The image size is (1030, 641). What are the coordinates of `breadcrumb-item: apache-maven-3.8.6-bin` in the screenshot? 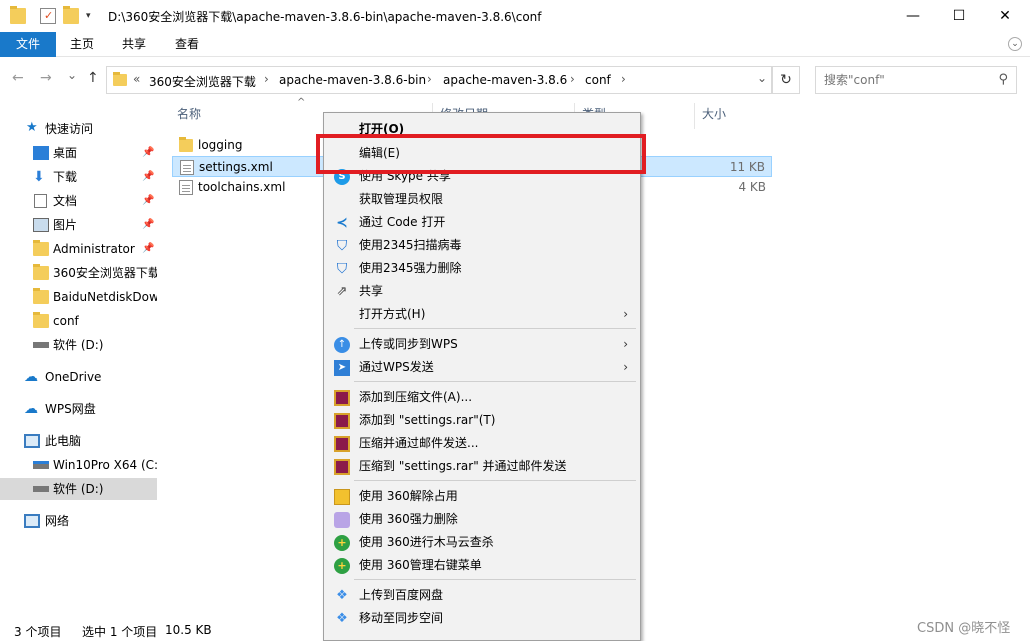 It's located at (352, 80).